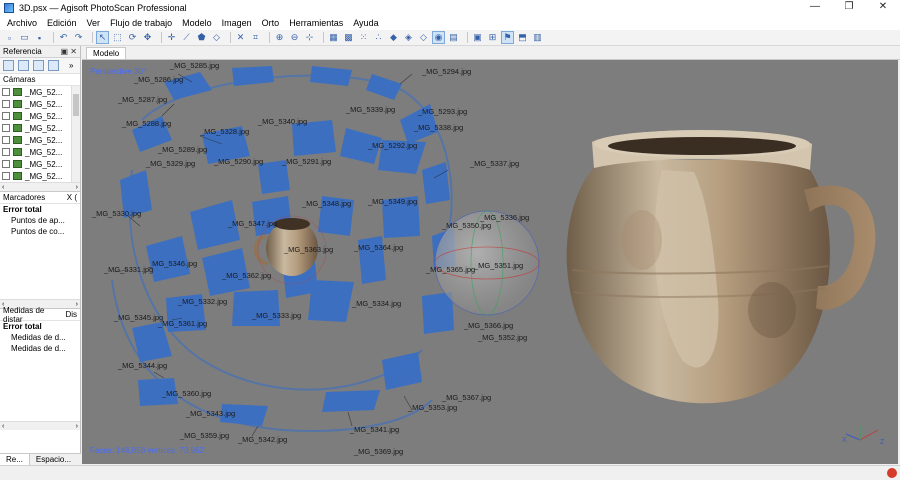  What do you see at coordinates (53, 65) in the screenshot?
I see `settings-reference-icon` at bounding box center [53, 65].